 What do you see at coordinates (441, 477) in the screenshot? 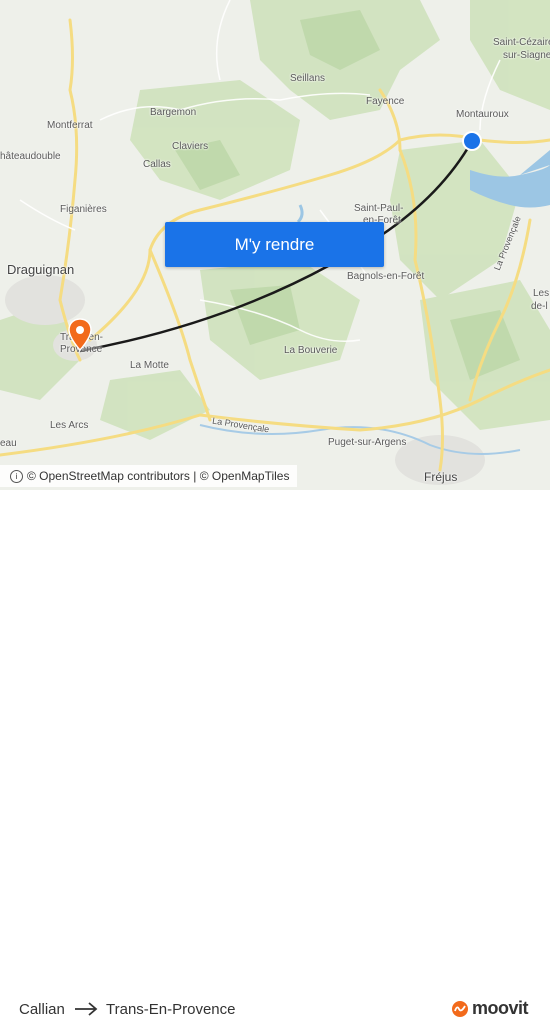
I see `place-label: Fréjus` at bounding box center [441, 477].